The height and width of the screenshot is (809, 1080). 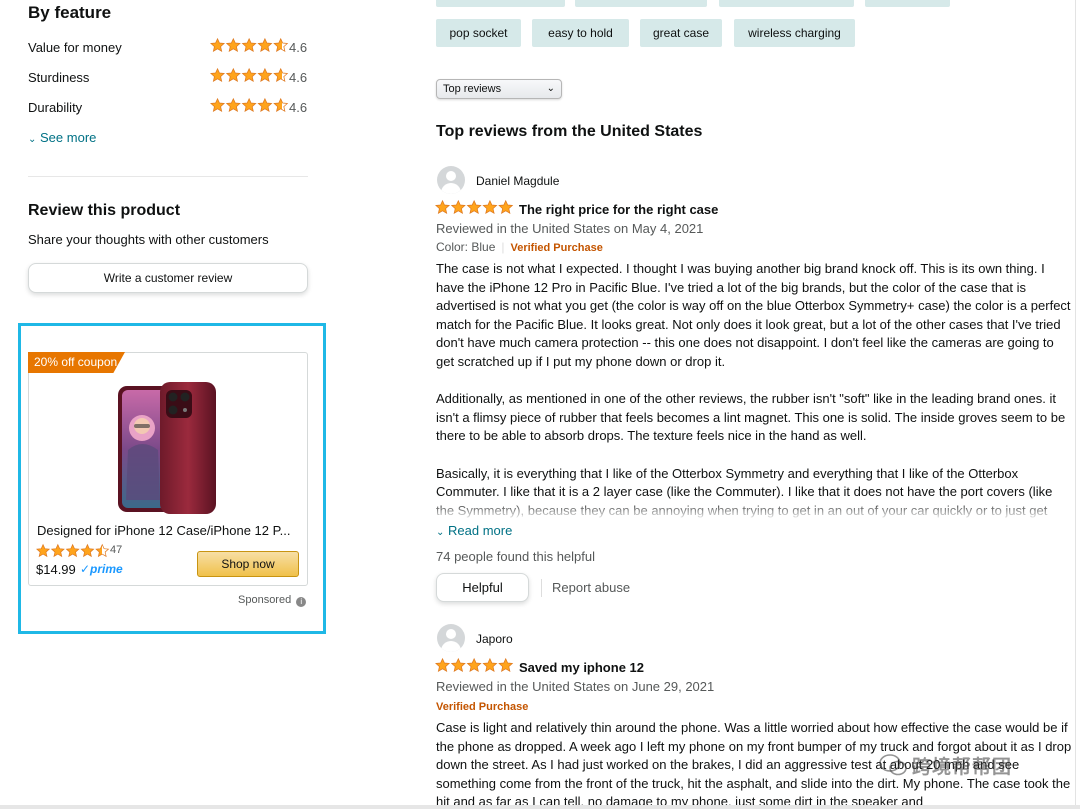 What do you see at coordinates (170, 47) in the screenshot?
I see `feature-row-value-for-money: Value for money 4.6` at bounding box center [170, 47].